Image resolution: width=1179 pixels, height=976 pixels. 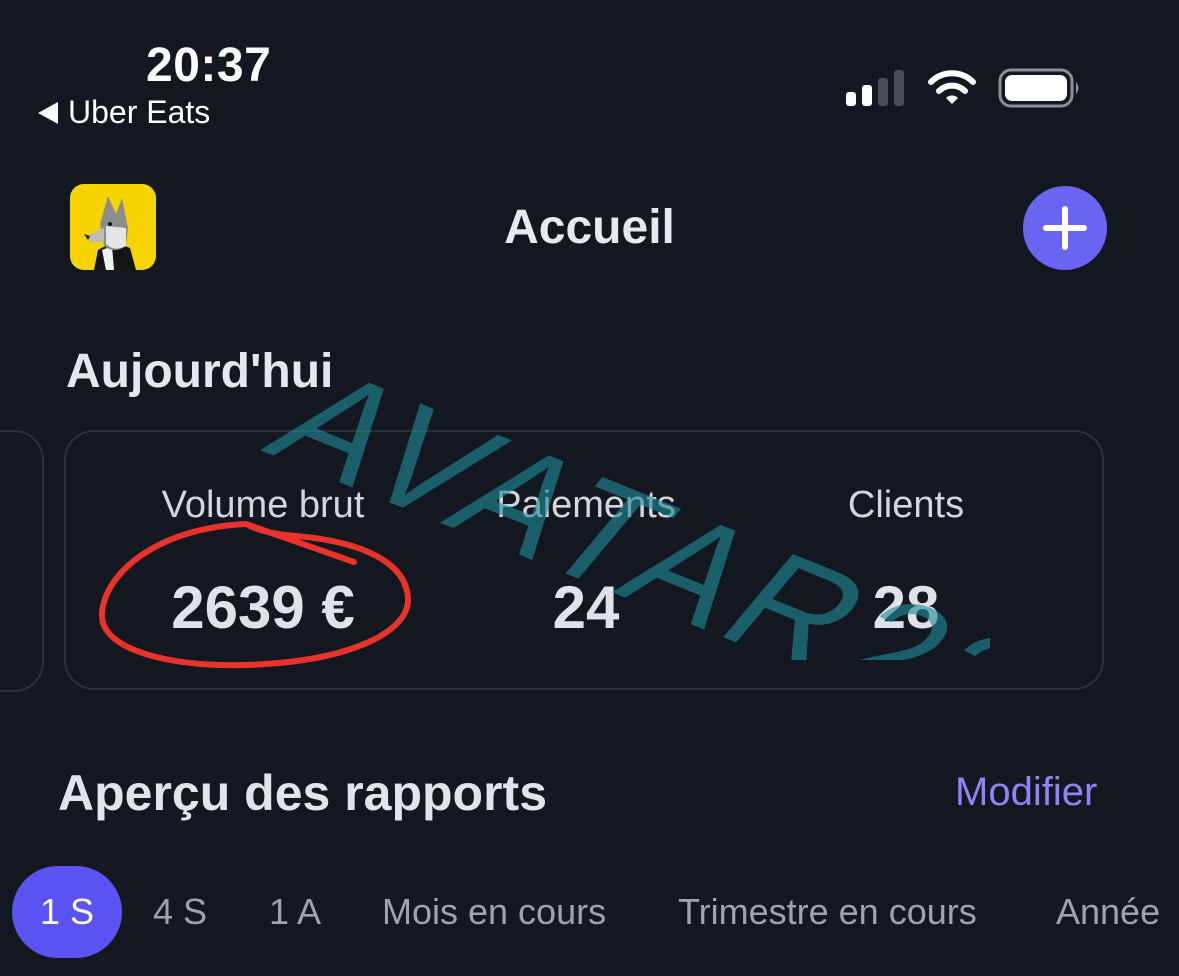 I want to click on wifi-icon, so click(x=952, y=87).